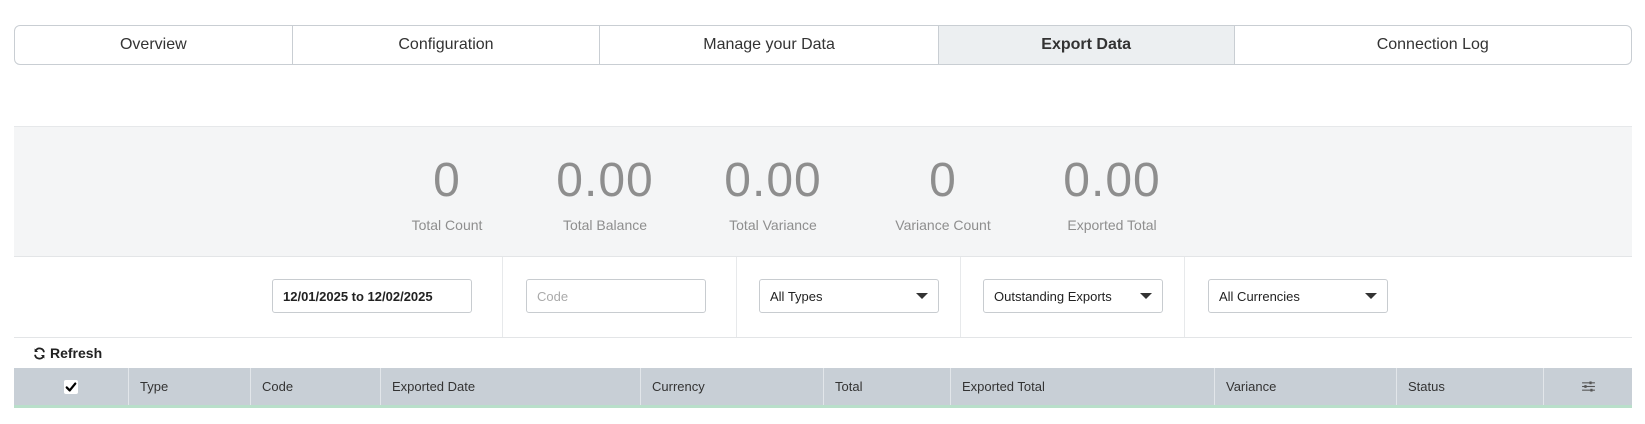 The image size is (1645, 424). Describe the element at coordinates (154, 45) in the screenshot. I see `tab-overview: Overview` at that location.